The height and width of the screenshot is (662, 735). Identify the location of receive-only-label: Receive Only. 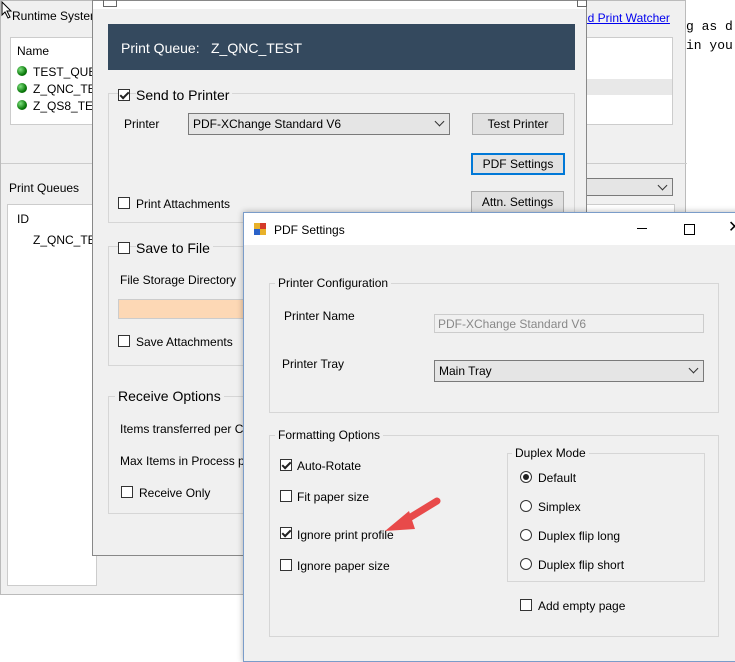
(175, 493).